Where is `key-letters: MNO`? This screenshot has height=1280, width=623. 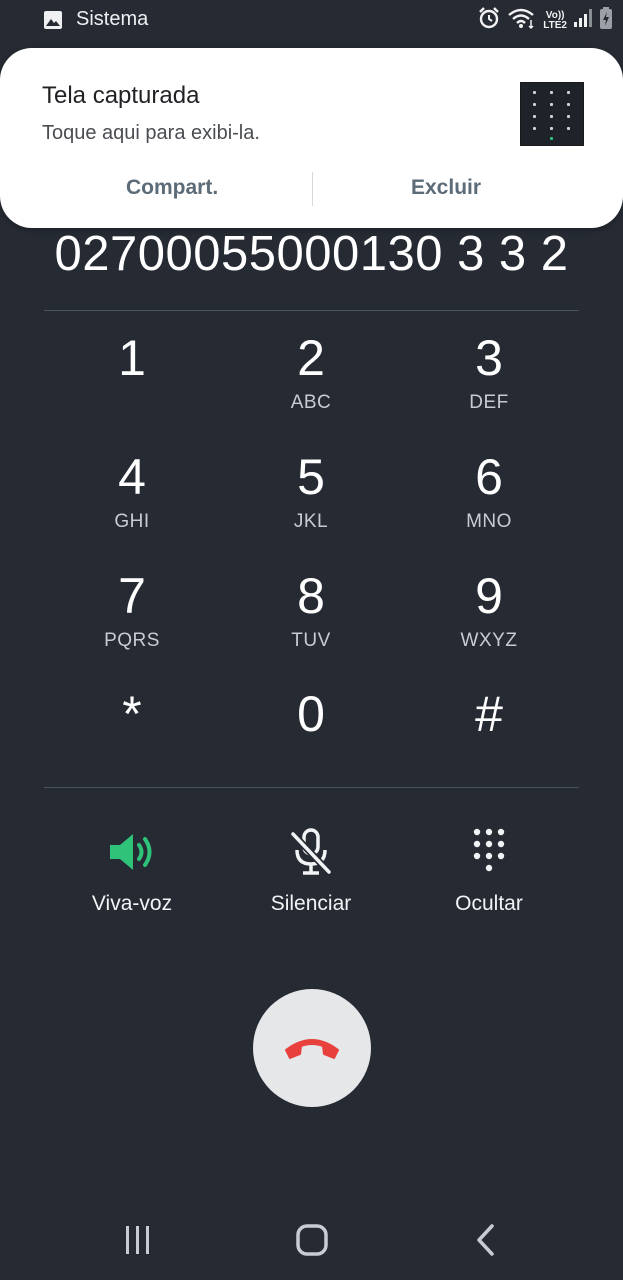
key-letters: MNO is located at coordinates (489, 521).